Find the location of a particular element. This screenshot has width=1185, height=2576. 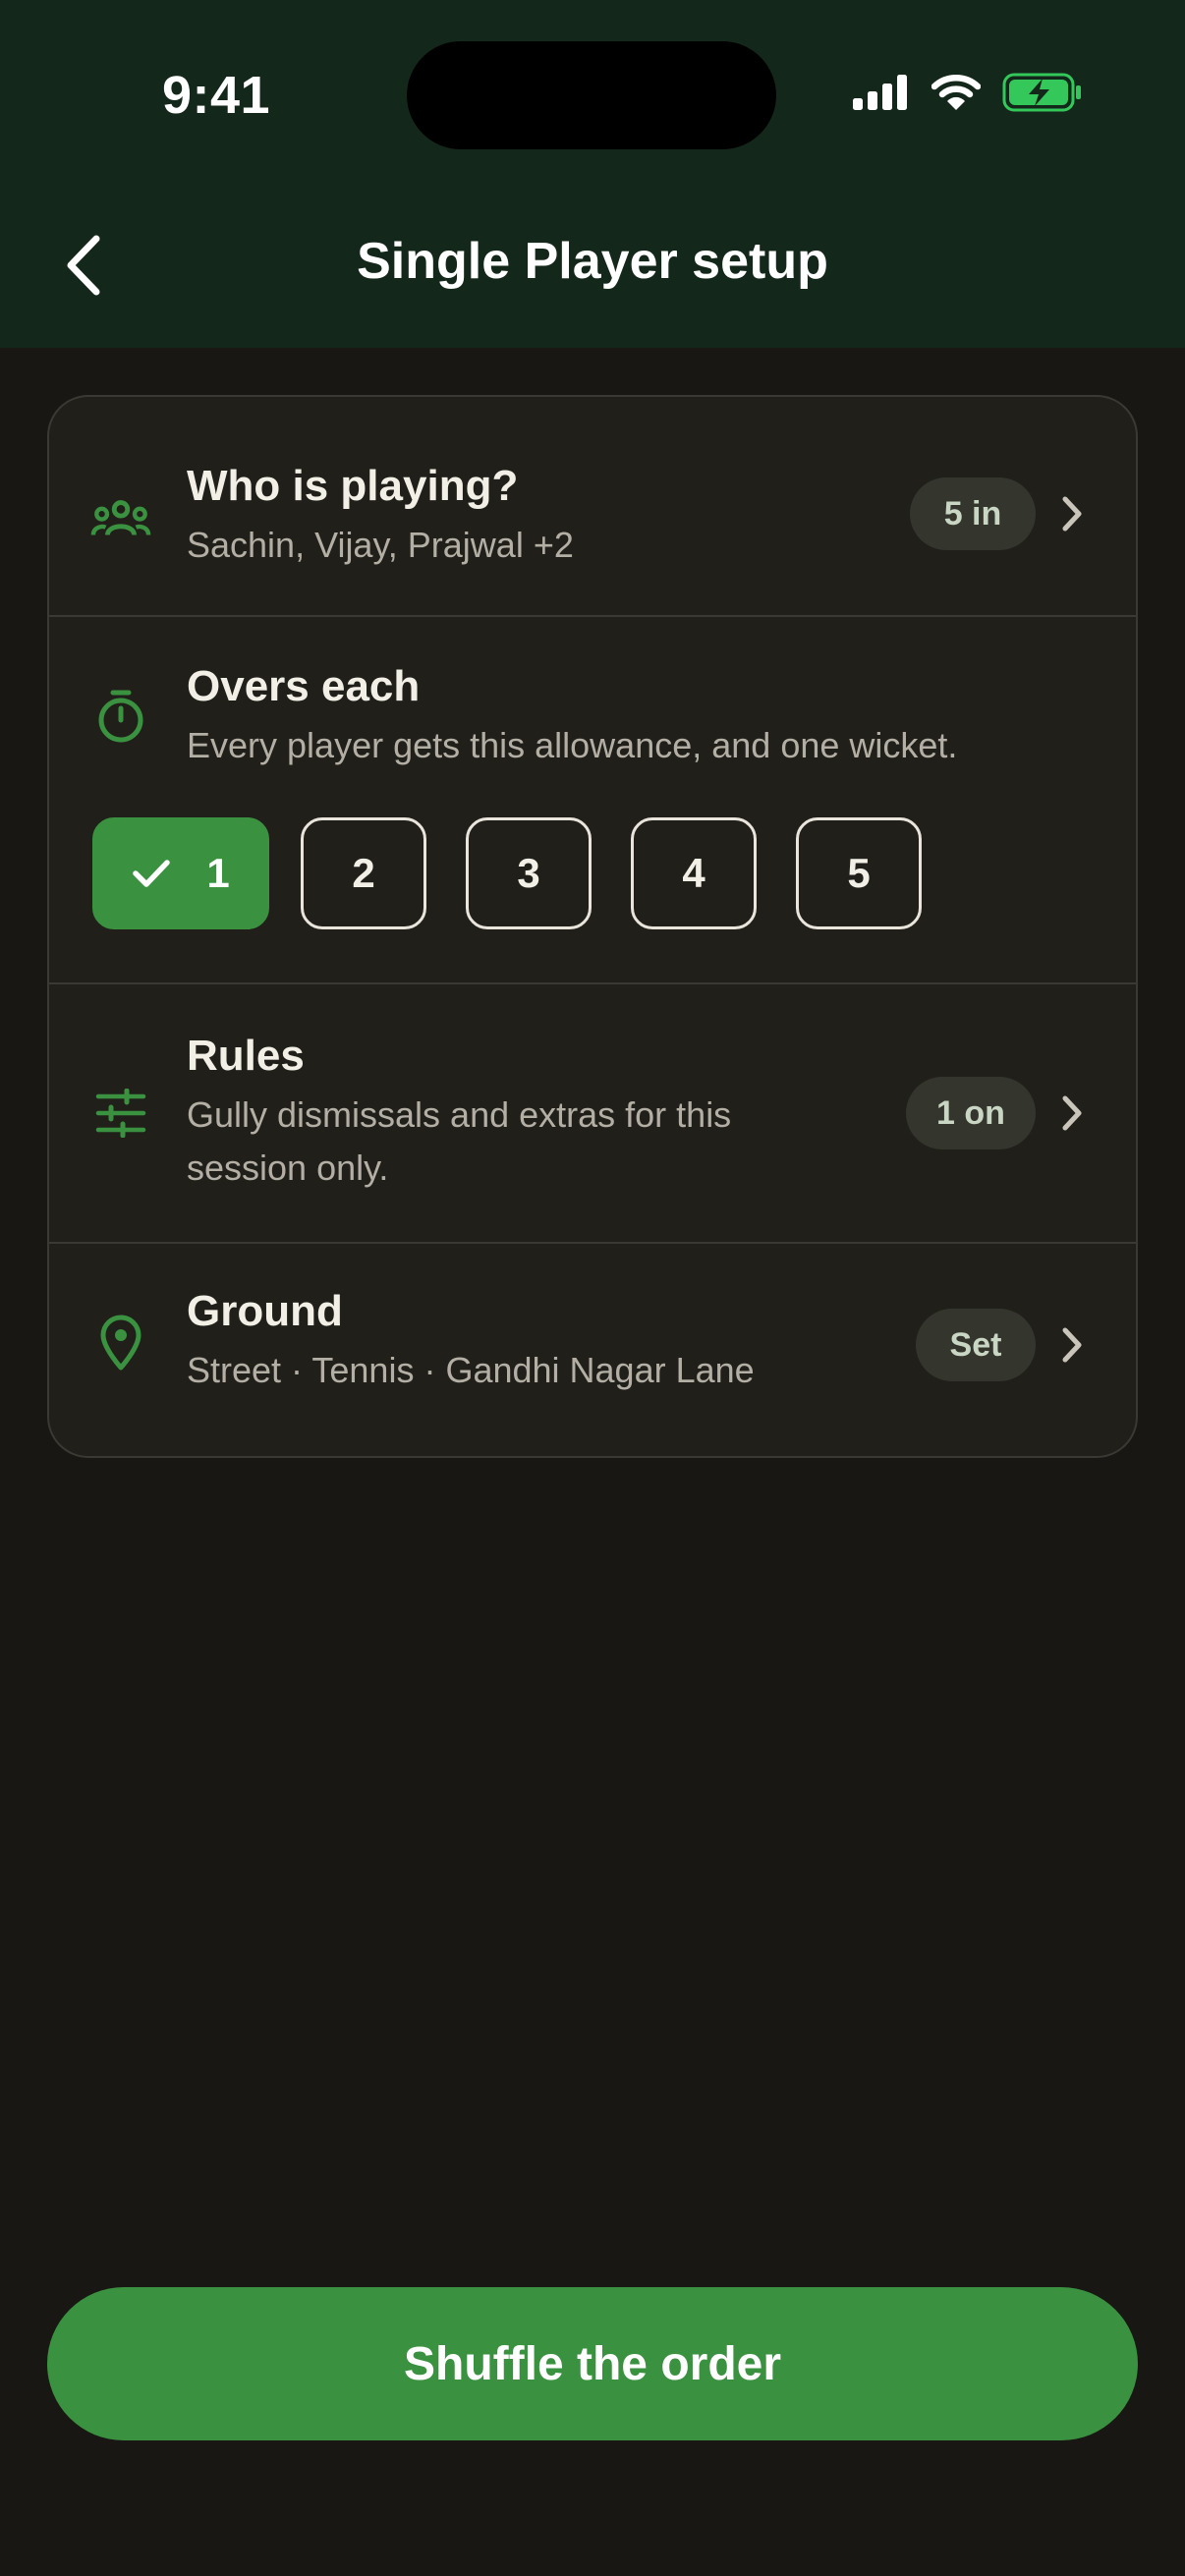

group-icon is located at coordinates (121, 519).